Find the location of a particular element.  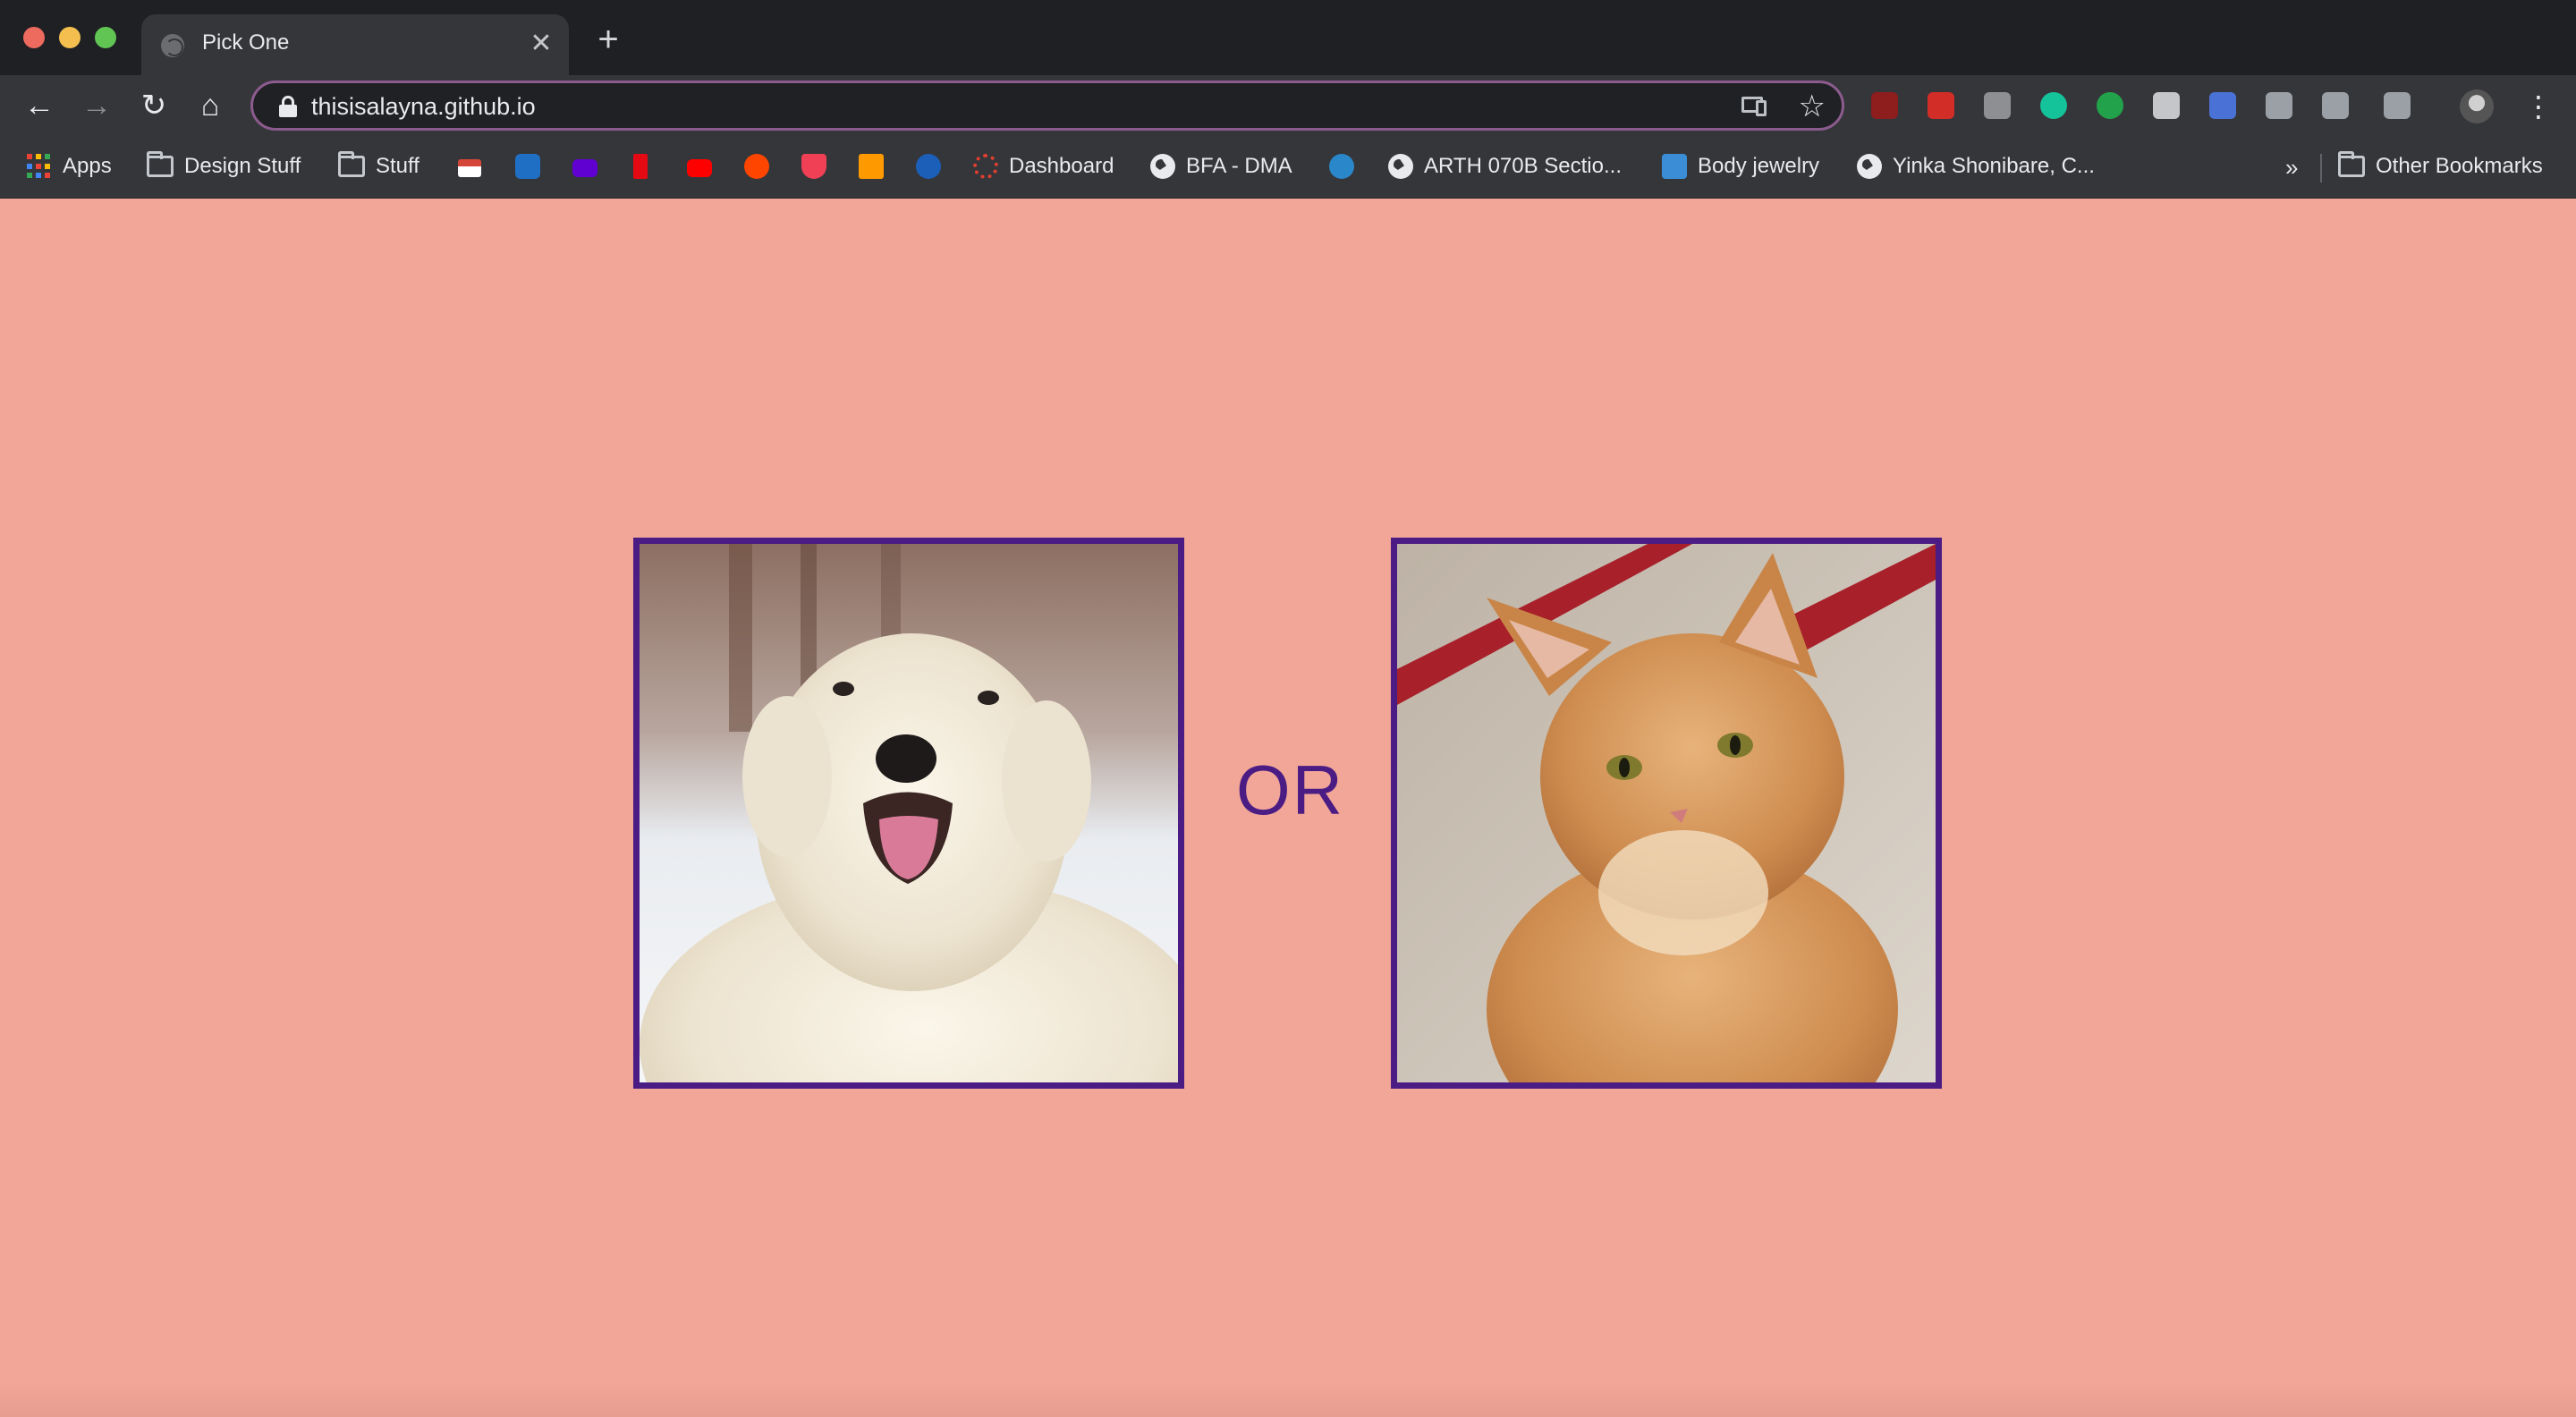

extension-h-icon is located at coordinates (1997, 106).